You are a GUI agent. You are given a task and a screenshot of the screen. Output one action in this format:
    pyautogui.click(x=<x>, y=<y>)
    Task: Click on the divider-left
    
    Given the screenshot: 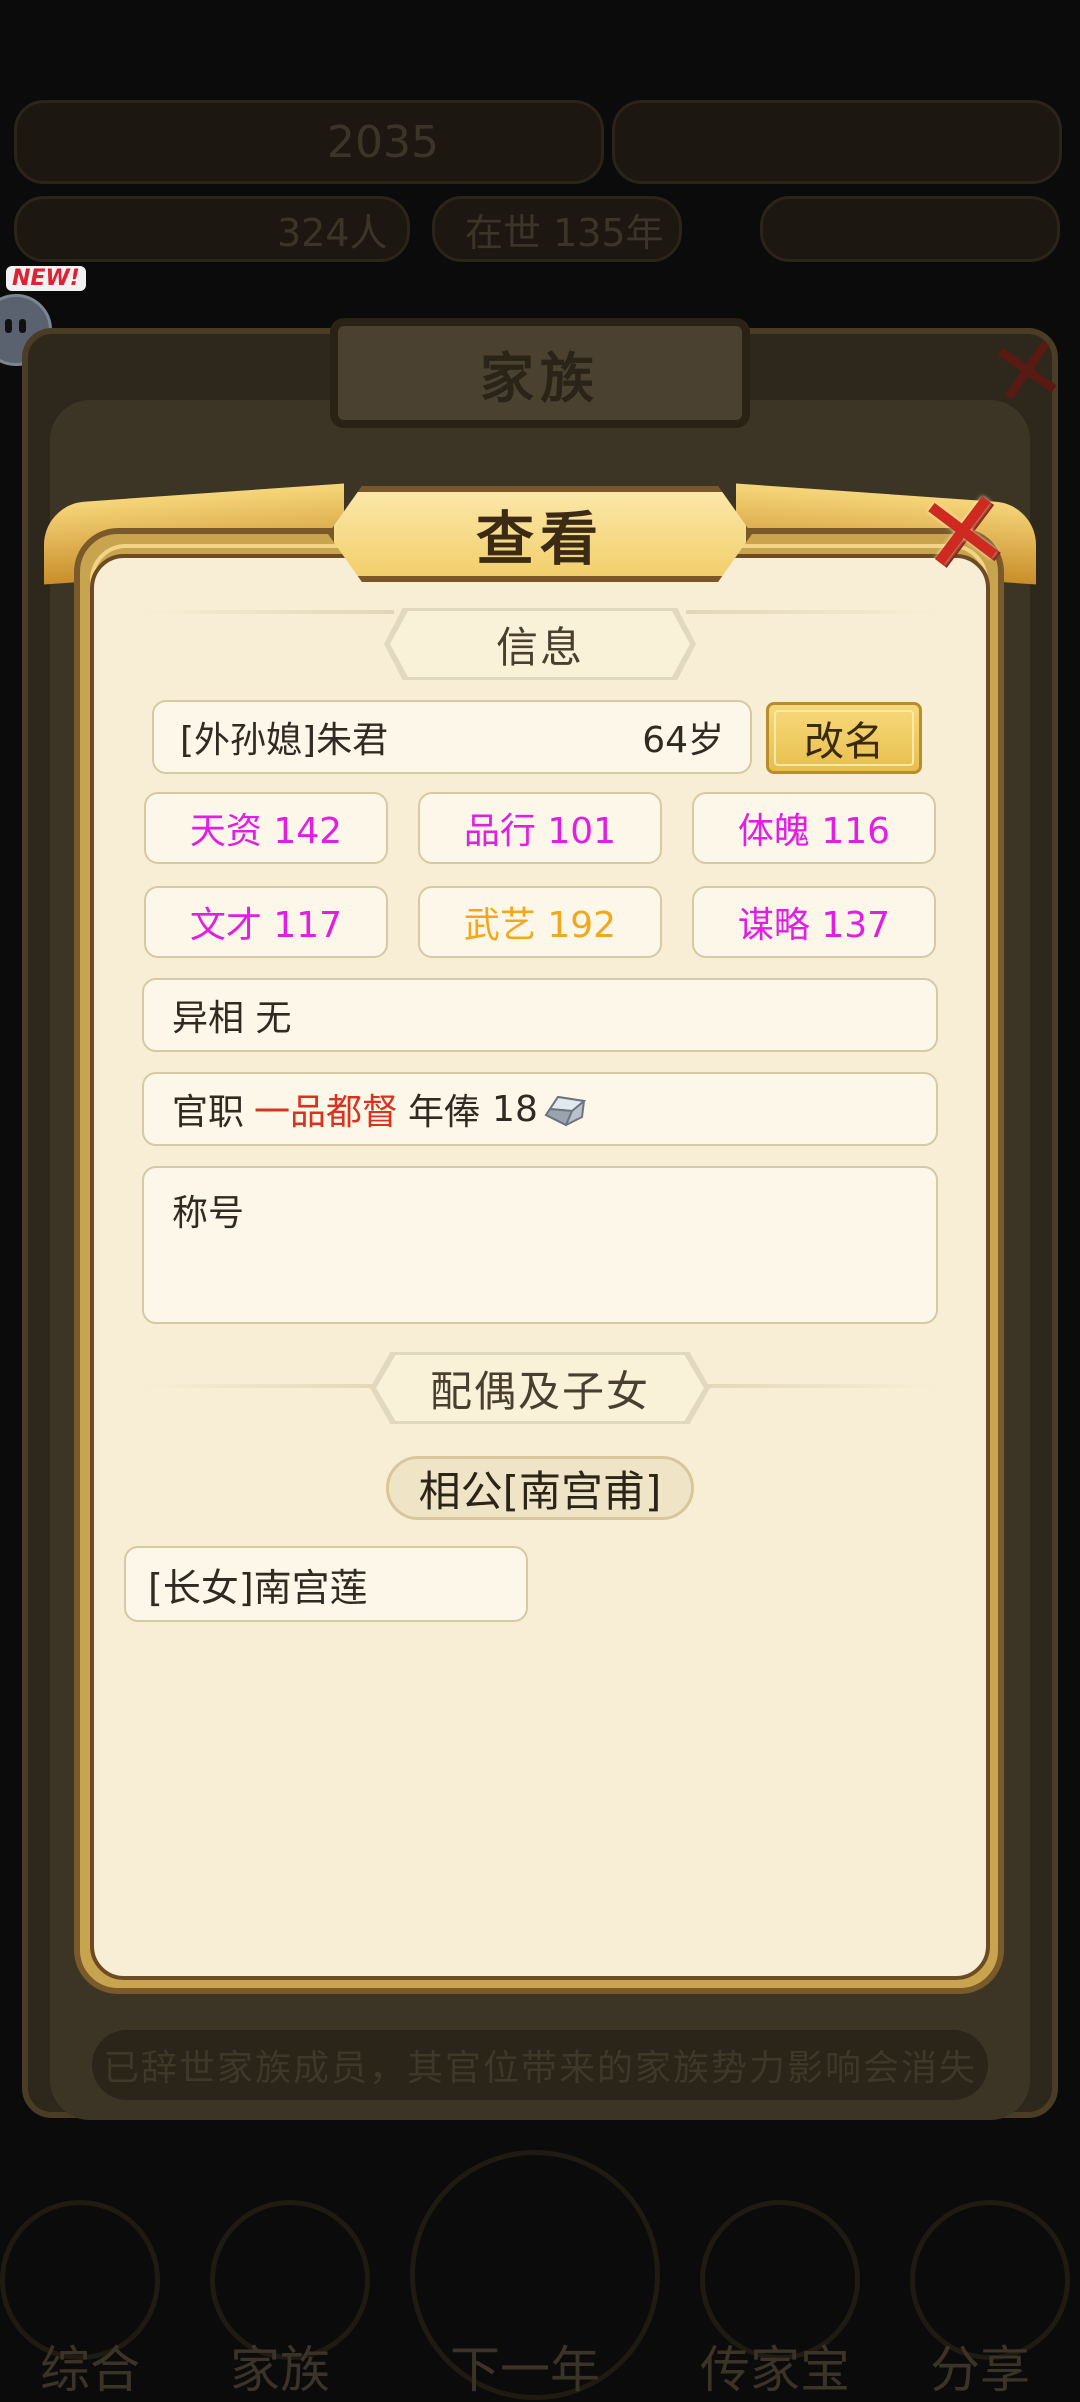 What is the action you would take?
    pyautogui.click(x=269, y=612)
    